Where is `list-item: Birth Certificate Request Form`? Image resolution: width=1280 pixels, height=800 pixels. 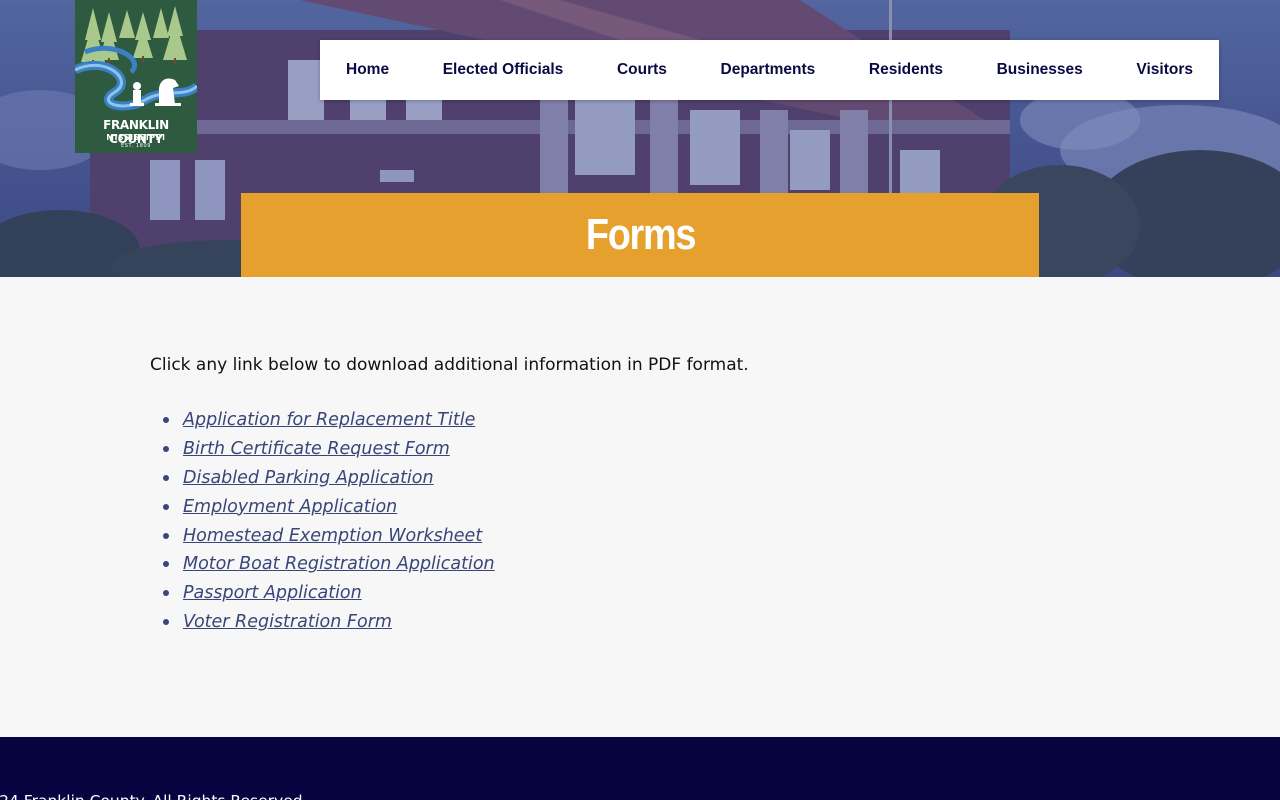 list-item: Birth Certificate Request Form is located at coordinates (322, 451).